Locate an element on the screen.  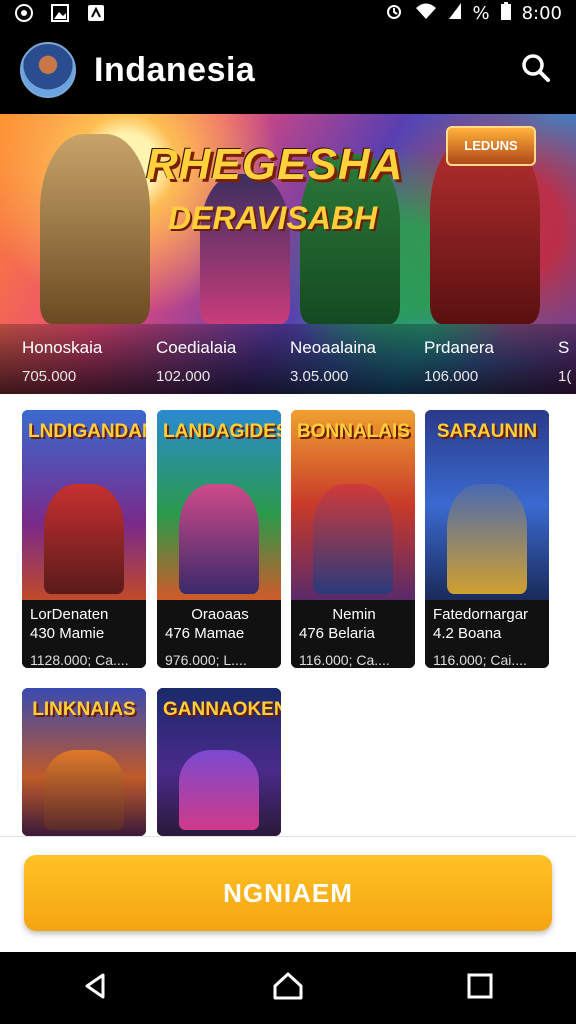
page-title: Indanesia is located at coordinates (175, 69).